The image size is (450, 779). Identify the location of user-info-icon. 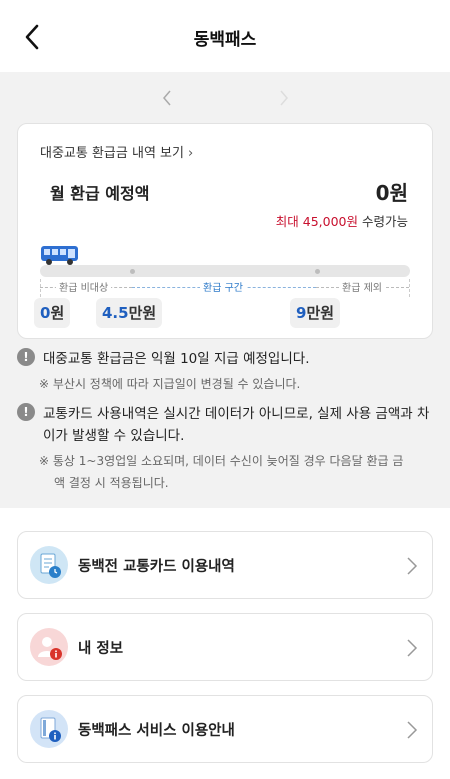
(49, 647).